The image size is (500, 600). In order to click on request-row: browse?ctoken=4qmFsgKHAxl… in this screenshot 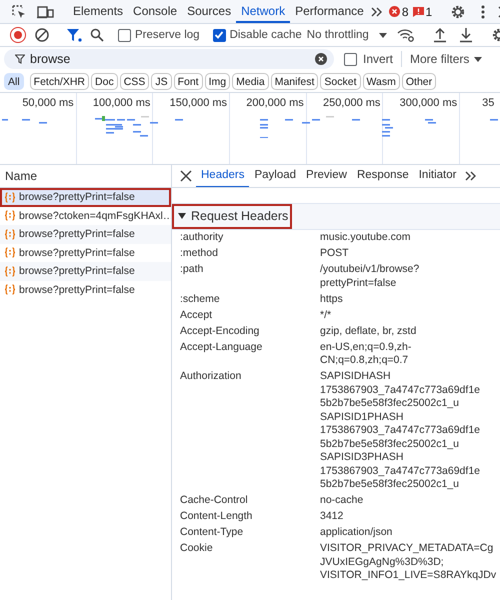, I will do `click(85, 215)`.